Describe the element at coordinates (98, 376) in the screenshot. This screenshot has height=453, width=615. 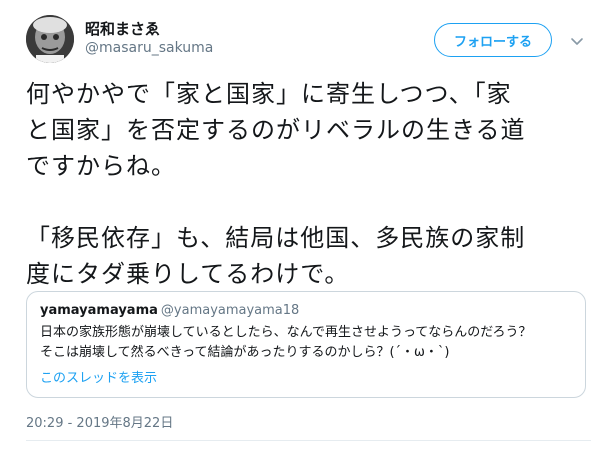
I see `show-thread-link: このスレッドを表示` at that location.